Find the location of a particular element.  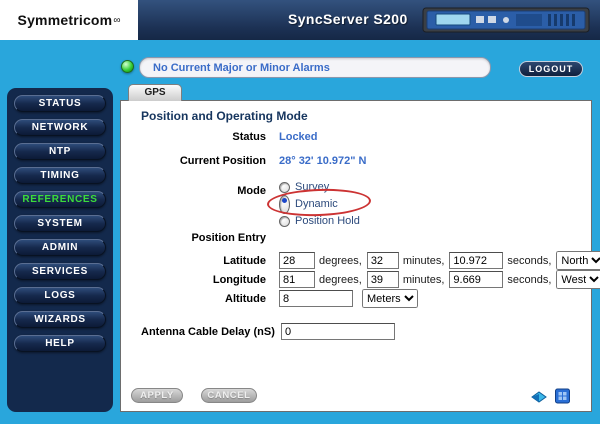

page-title: Position and Operating Mode is located at coordinates (224, 116).